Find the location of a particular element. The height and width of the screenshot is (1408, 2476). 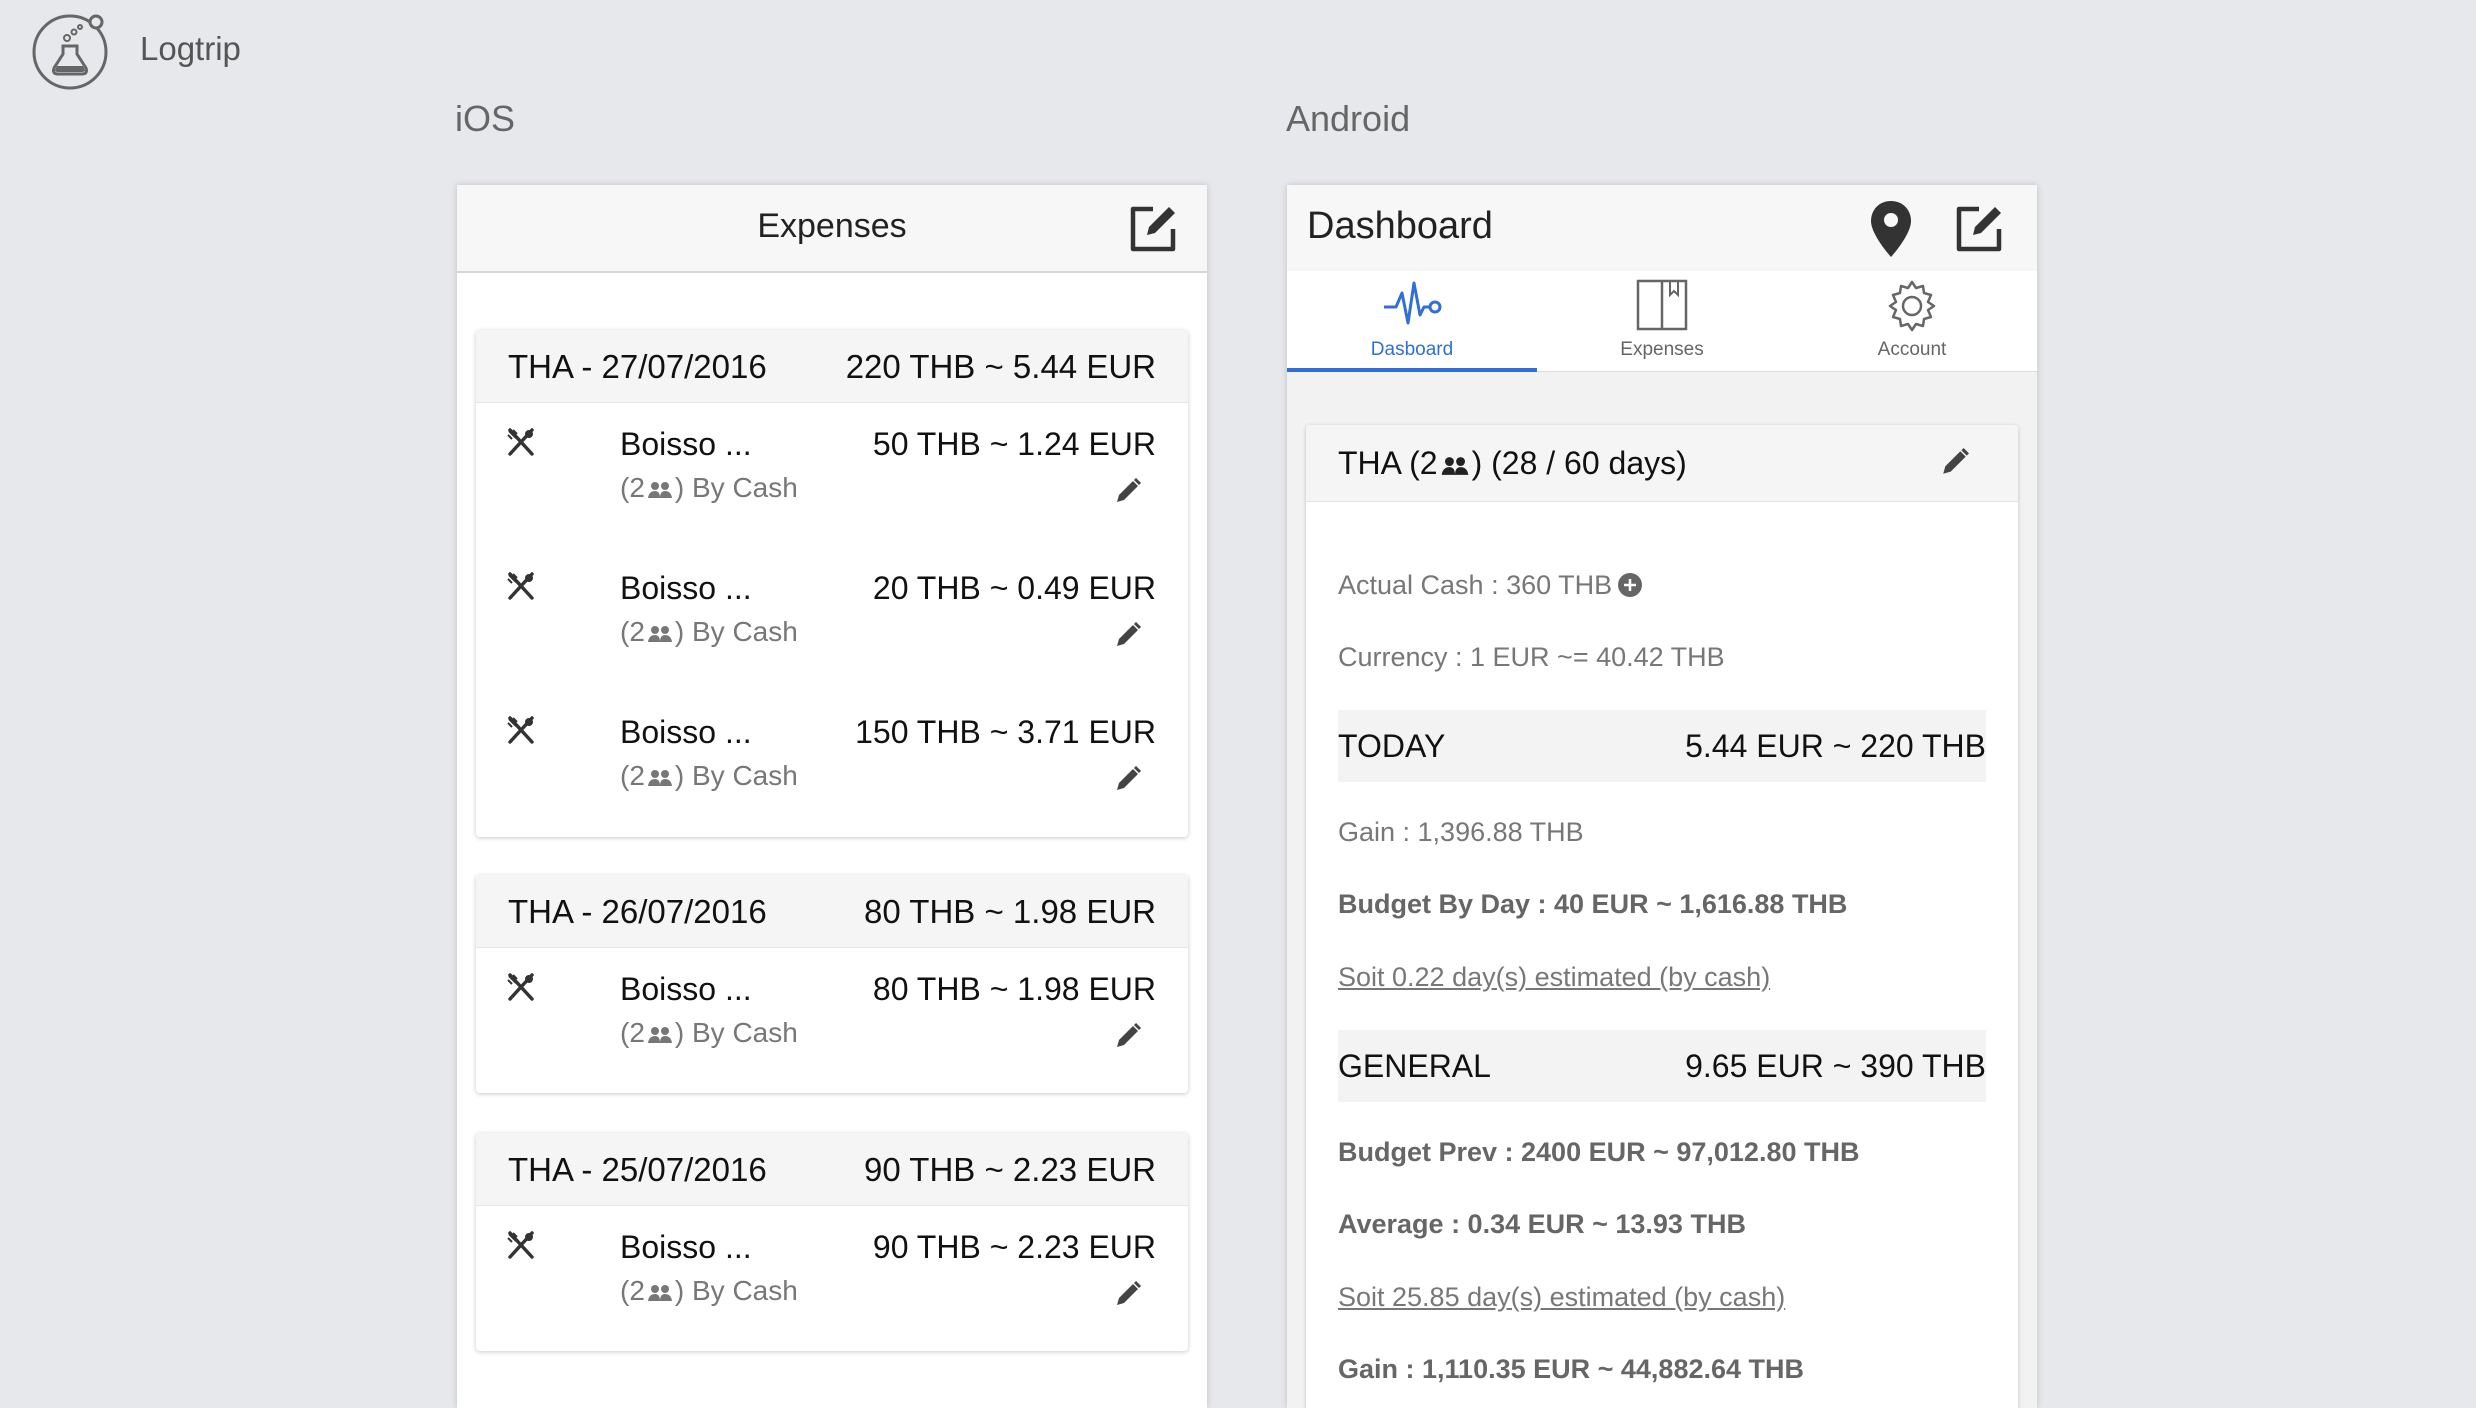

today-value: 5.44 EUR ~ 220 THB is located at coordinates (1835, 746).